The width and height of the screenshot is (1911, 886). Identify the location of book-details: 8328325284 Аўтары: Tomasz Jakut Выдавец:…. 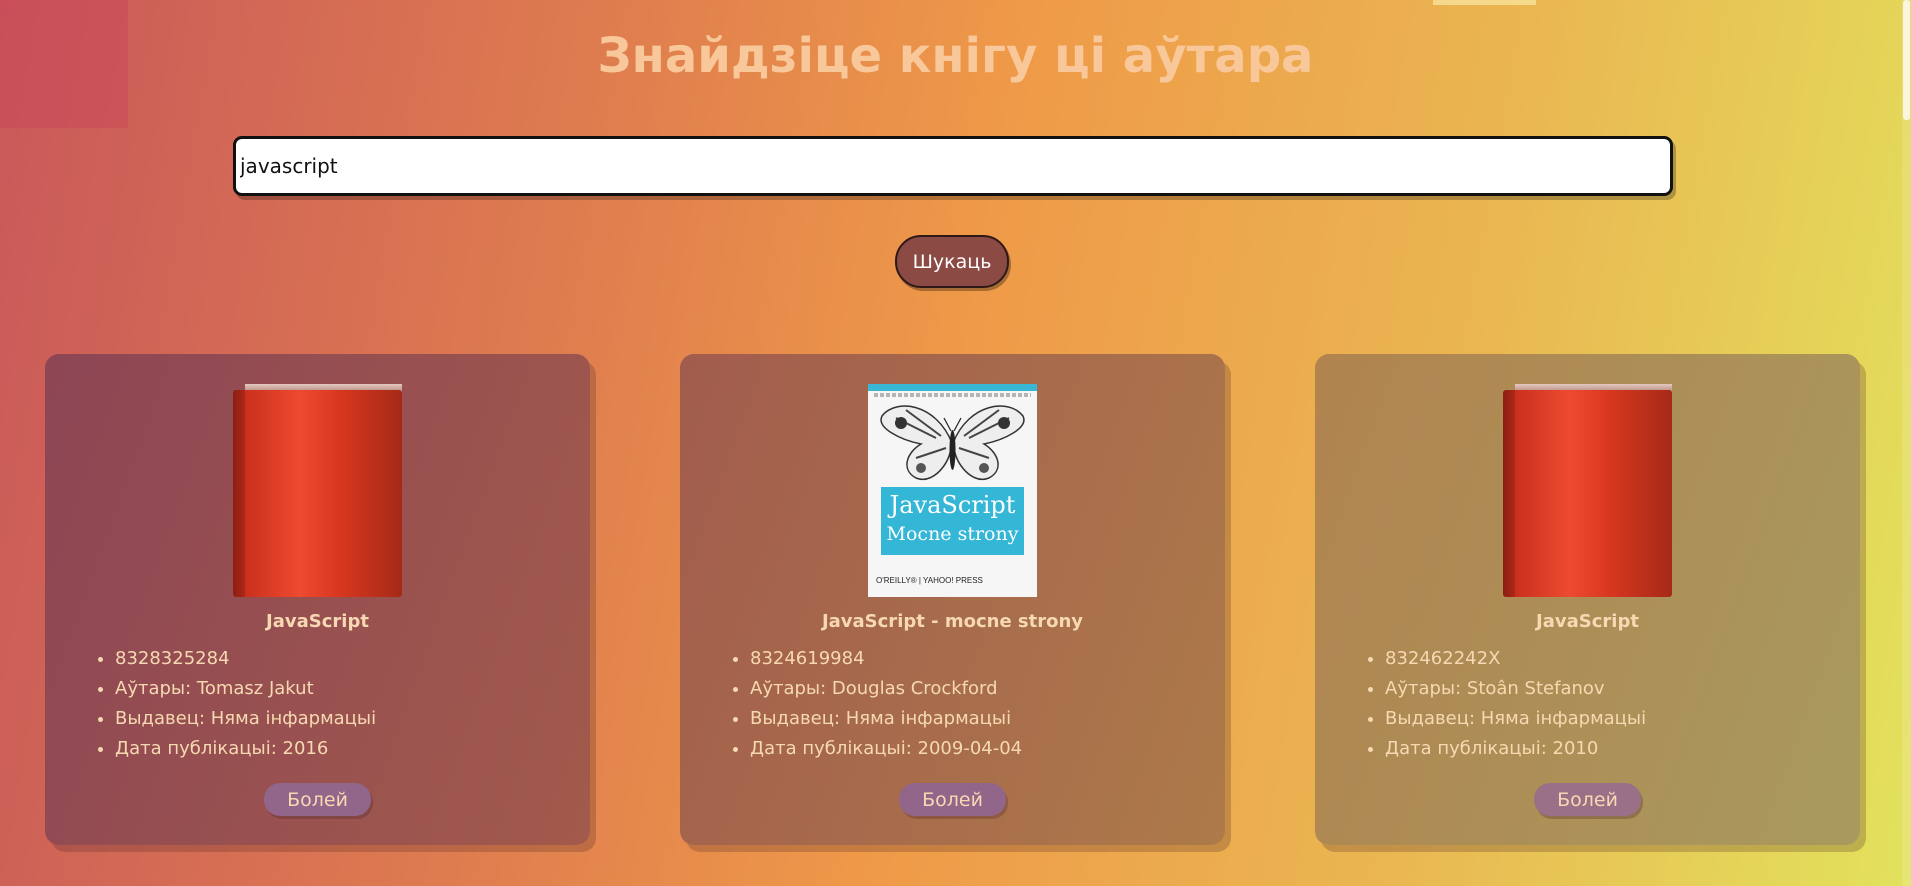
(233, 704).